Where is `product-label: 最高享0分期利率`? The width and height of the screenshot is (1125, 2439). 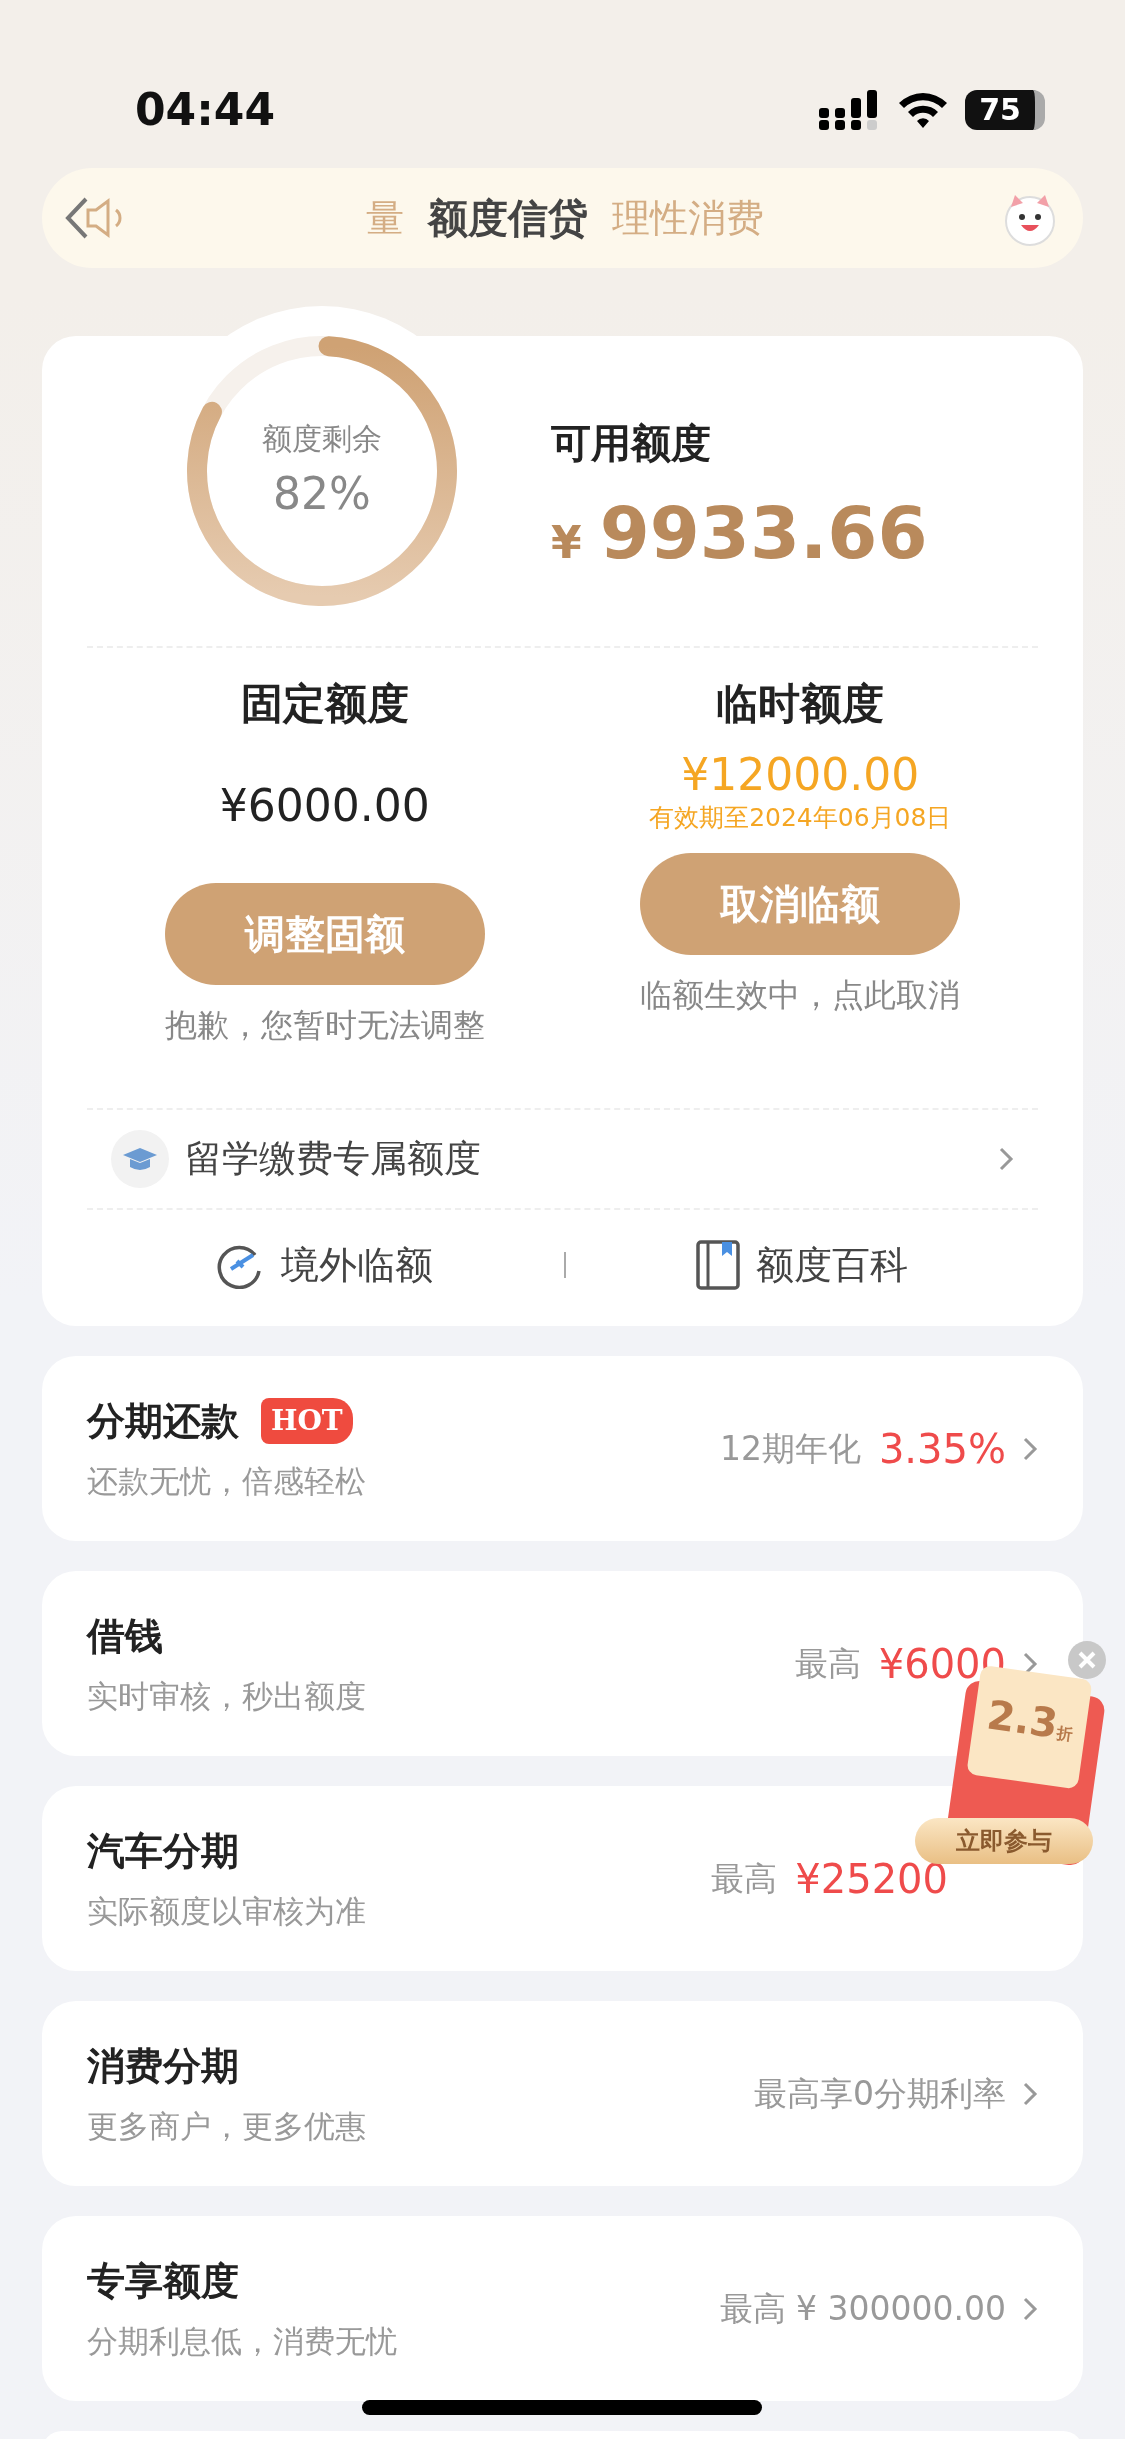 product-label: 最高享0分期利率 is located at coordinates (880, 2093).